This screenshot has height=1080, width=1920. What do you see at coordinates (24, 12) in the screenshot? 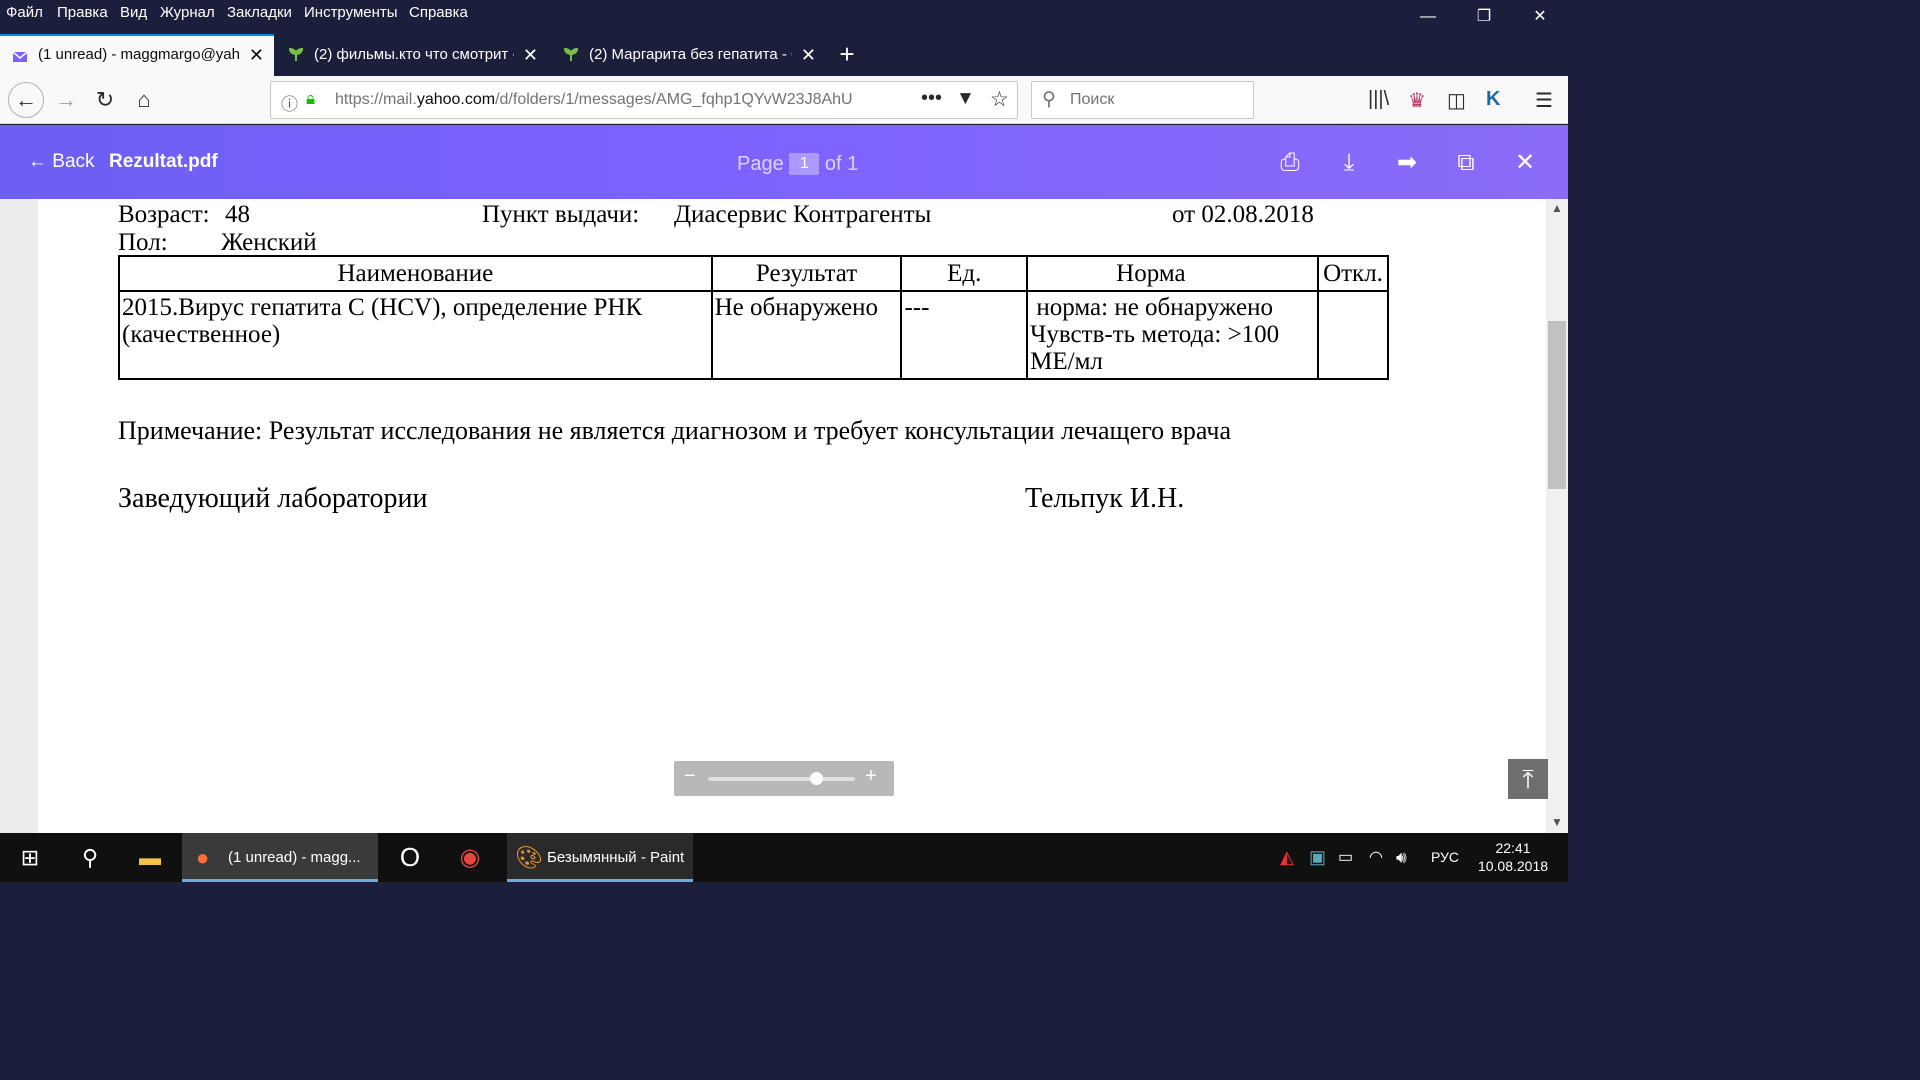
I see `menu-file: Файл` at bounding box center [24, 12].